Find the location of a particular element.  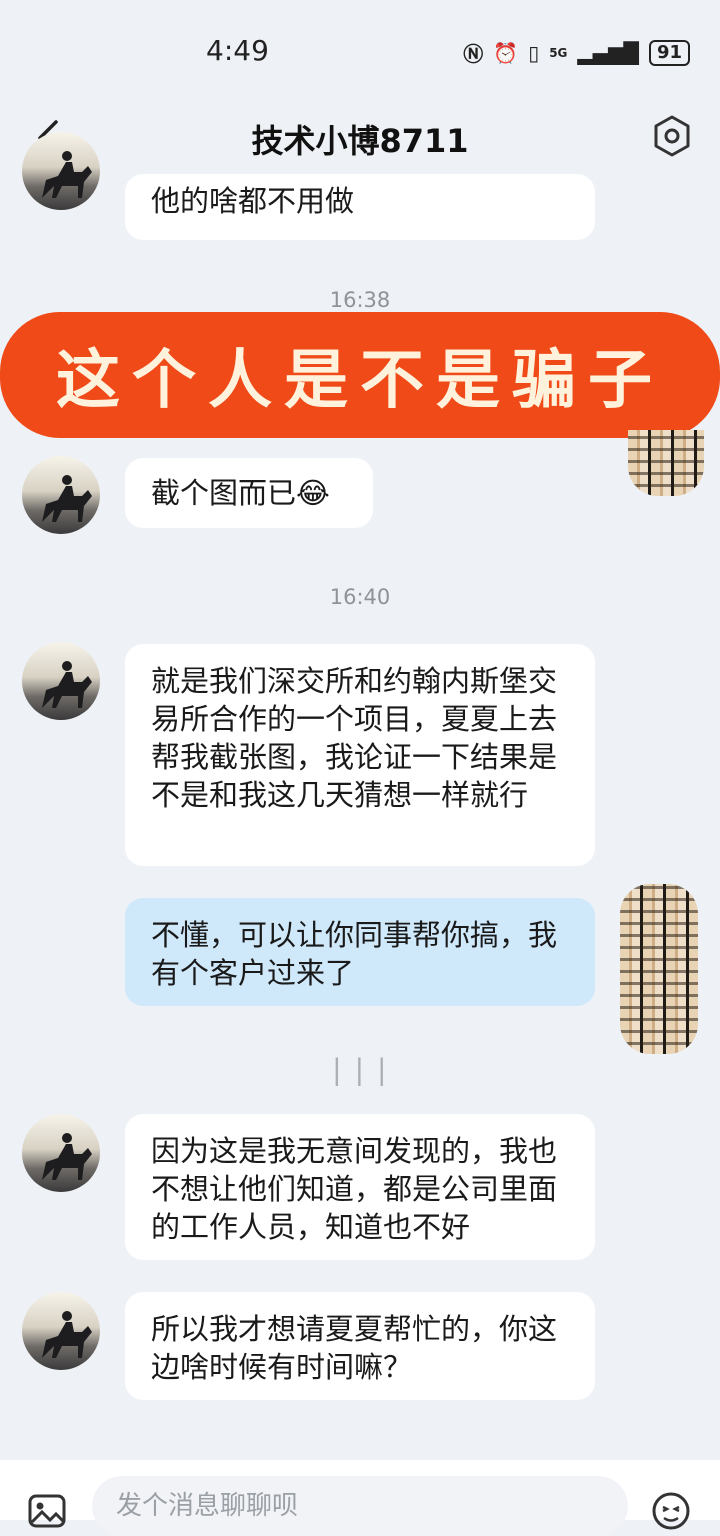

network-label: 5G is located at coordinates (558, 52).